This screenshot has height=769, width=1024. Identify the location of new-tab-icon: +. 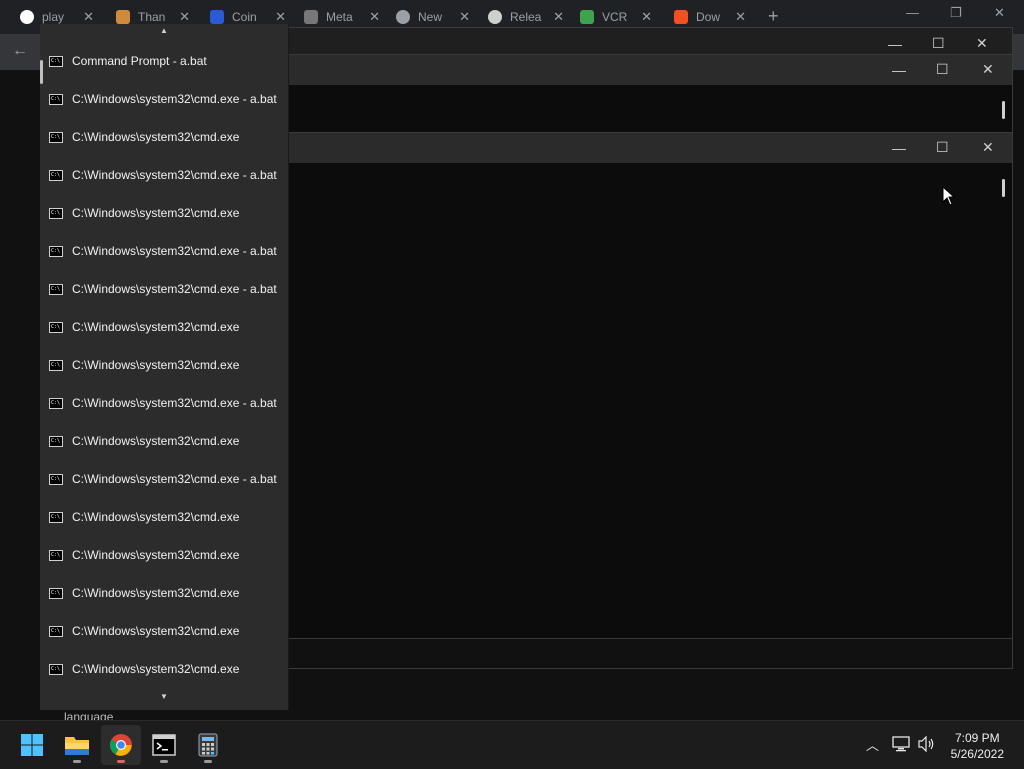
(773, 16).